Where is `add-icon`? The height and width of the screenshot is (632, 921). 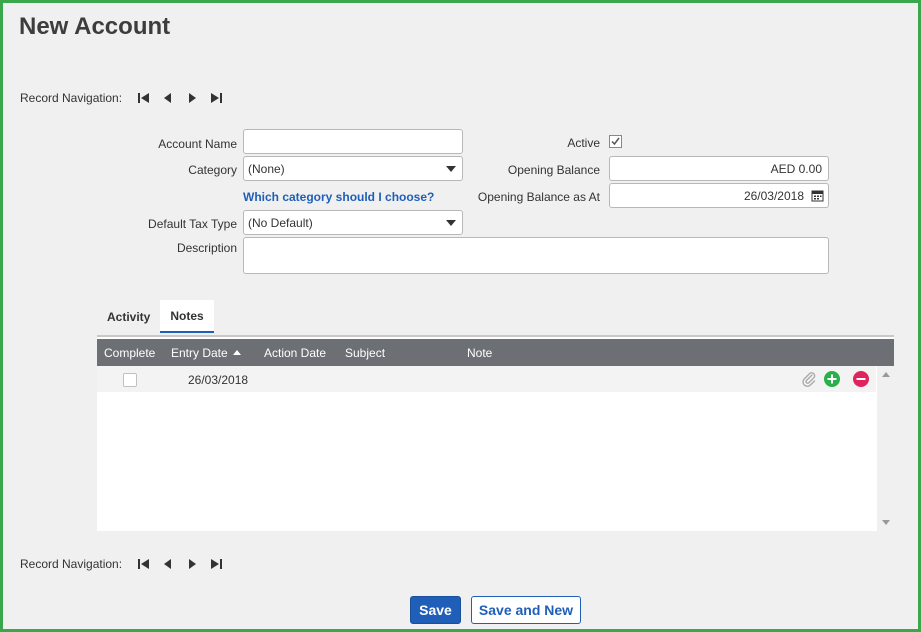 add-icon is located at coordinates (832, 379).